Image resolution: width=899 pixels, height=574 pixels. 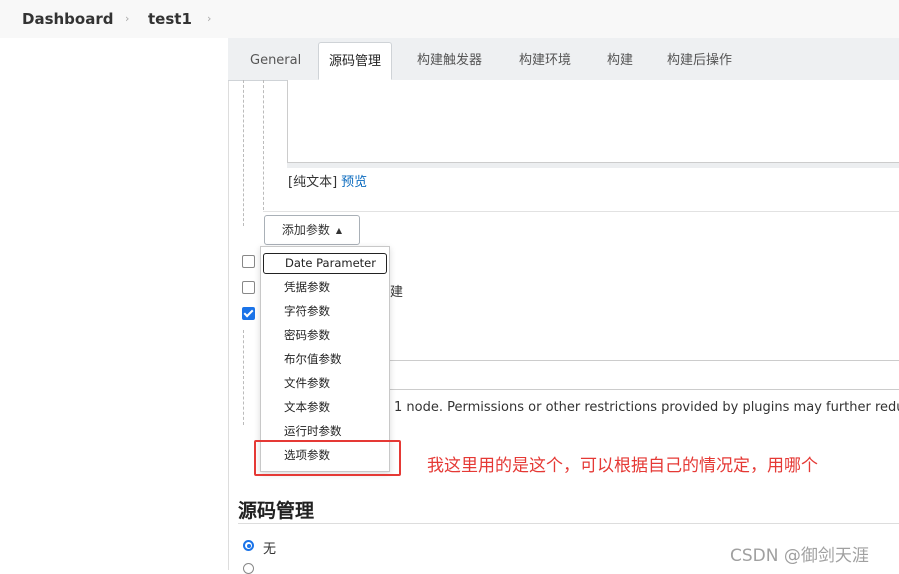 I want to click on breadcrumb-bar: Dashboard › test1 ›, so click(x=449, y=19).